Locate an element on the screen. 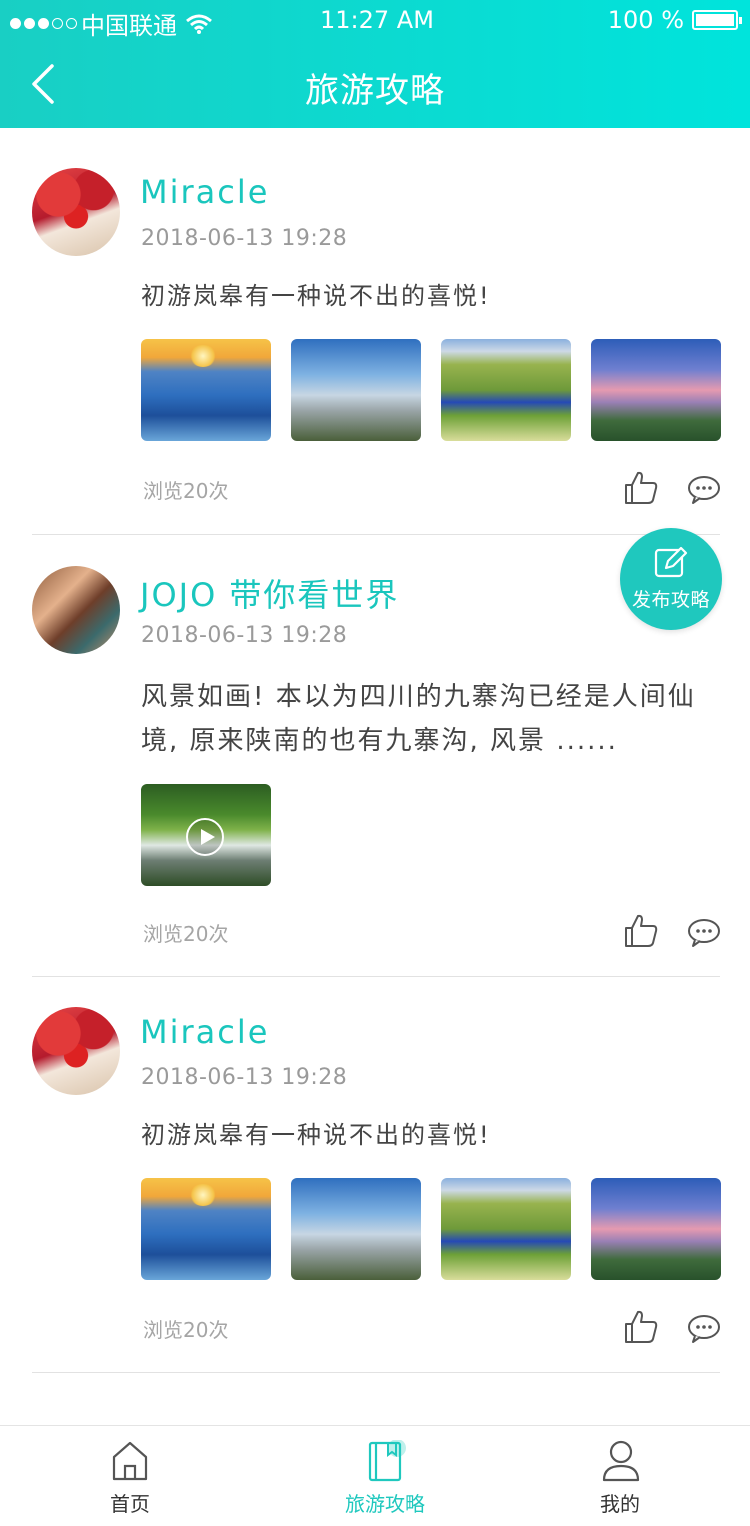 The width and height of the screenshot is (750, 1526). status-time: 11:27 AM is located at coordinates (377, 20).